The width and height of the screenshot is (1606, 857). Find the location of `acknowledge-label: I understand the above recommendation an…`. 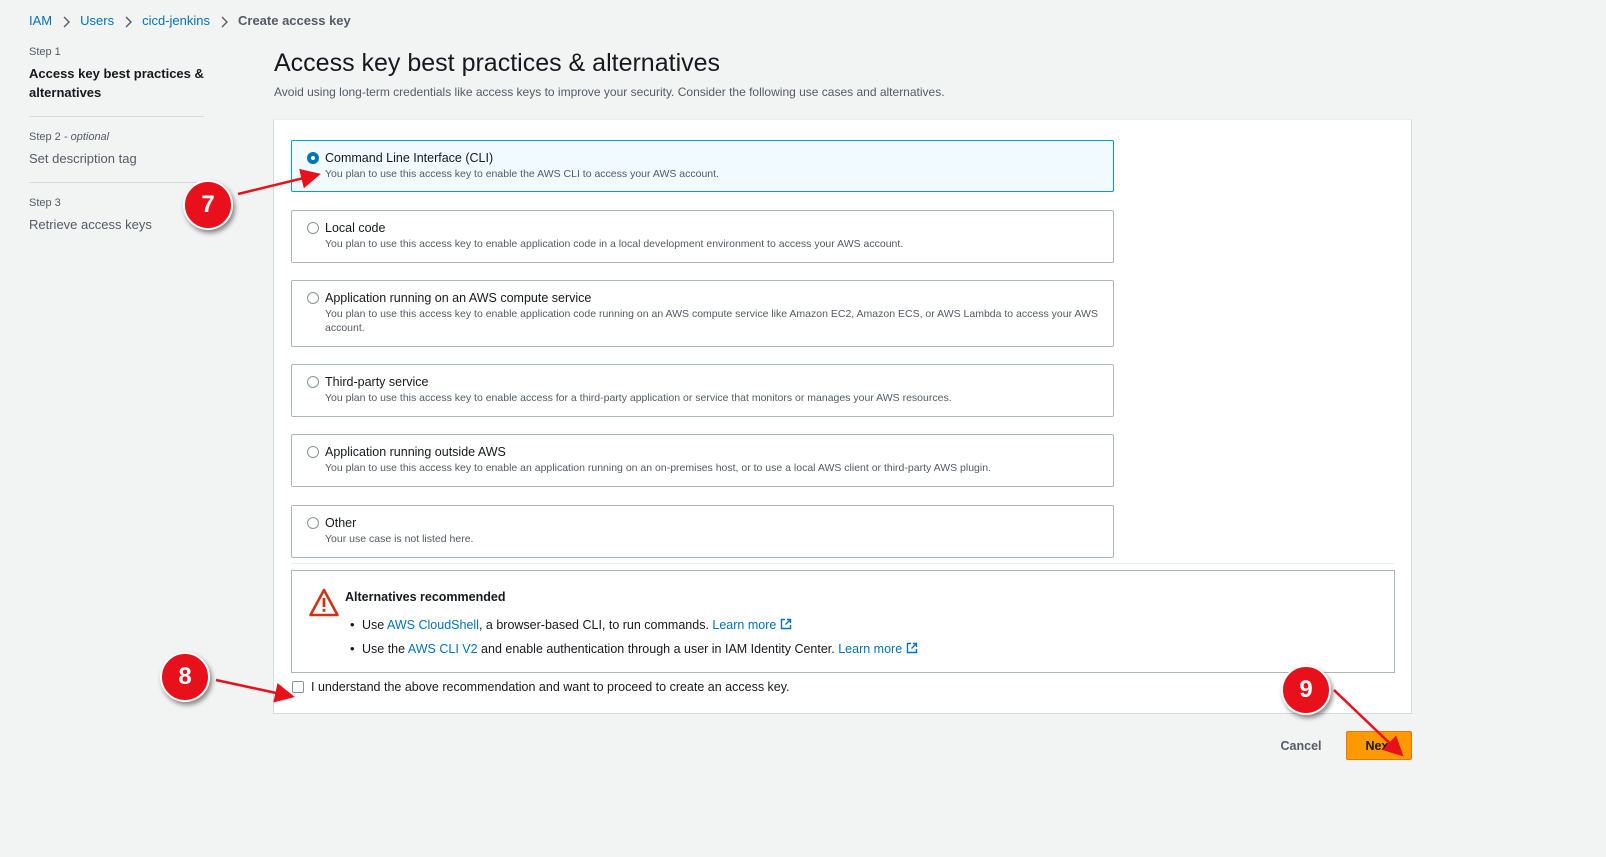

acknowledge-label: I understand the above recommendation an… is located at coordinates (550, 687).